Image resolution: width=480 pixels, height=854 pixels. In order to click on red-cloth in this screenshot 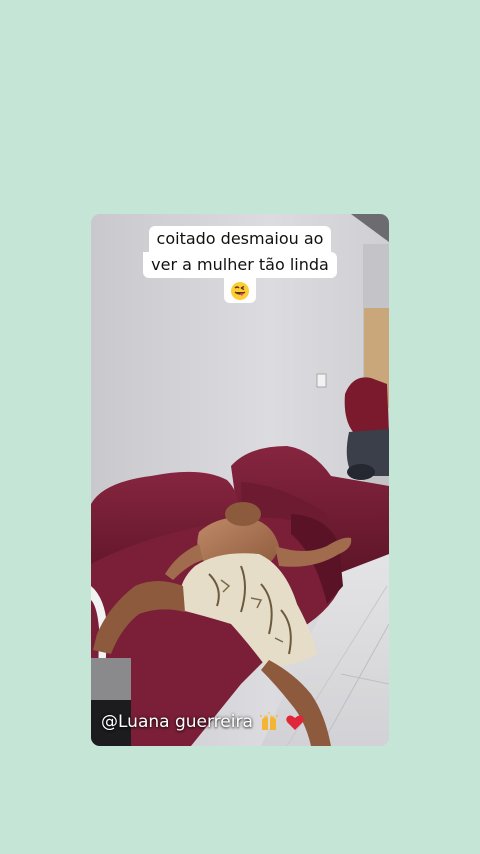, I will do `click(366, 405)`.